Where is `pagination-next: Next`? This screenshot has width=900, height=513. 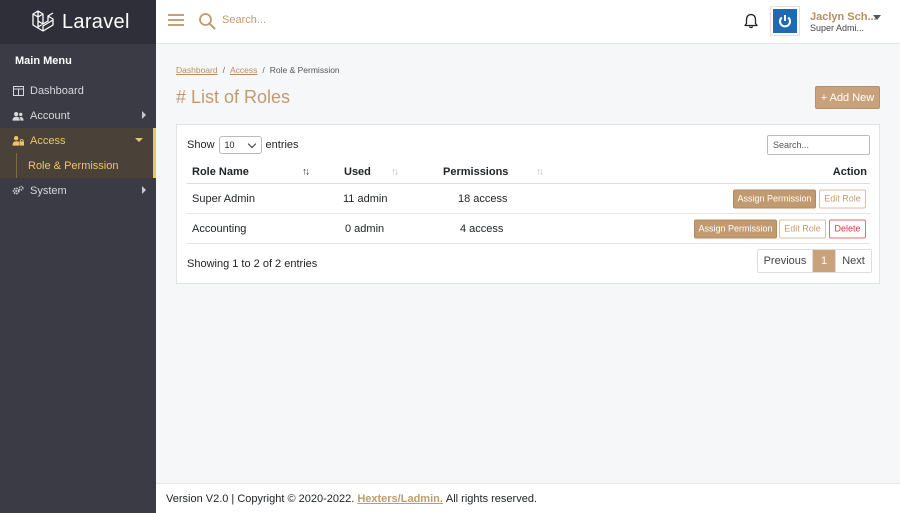
pagination-next: Next is located at coordinates (853, 261).